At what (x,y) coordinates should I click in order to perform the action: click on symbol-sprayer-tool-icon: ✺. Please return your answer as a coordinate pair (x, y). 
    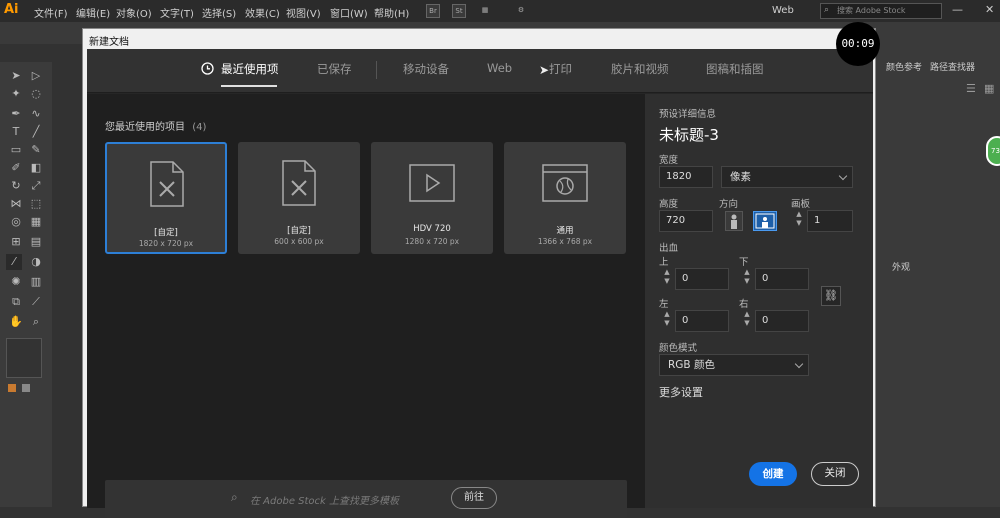
    Looking at the image, I should click on (16, 282).